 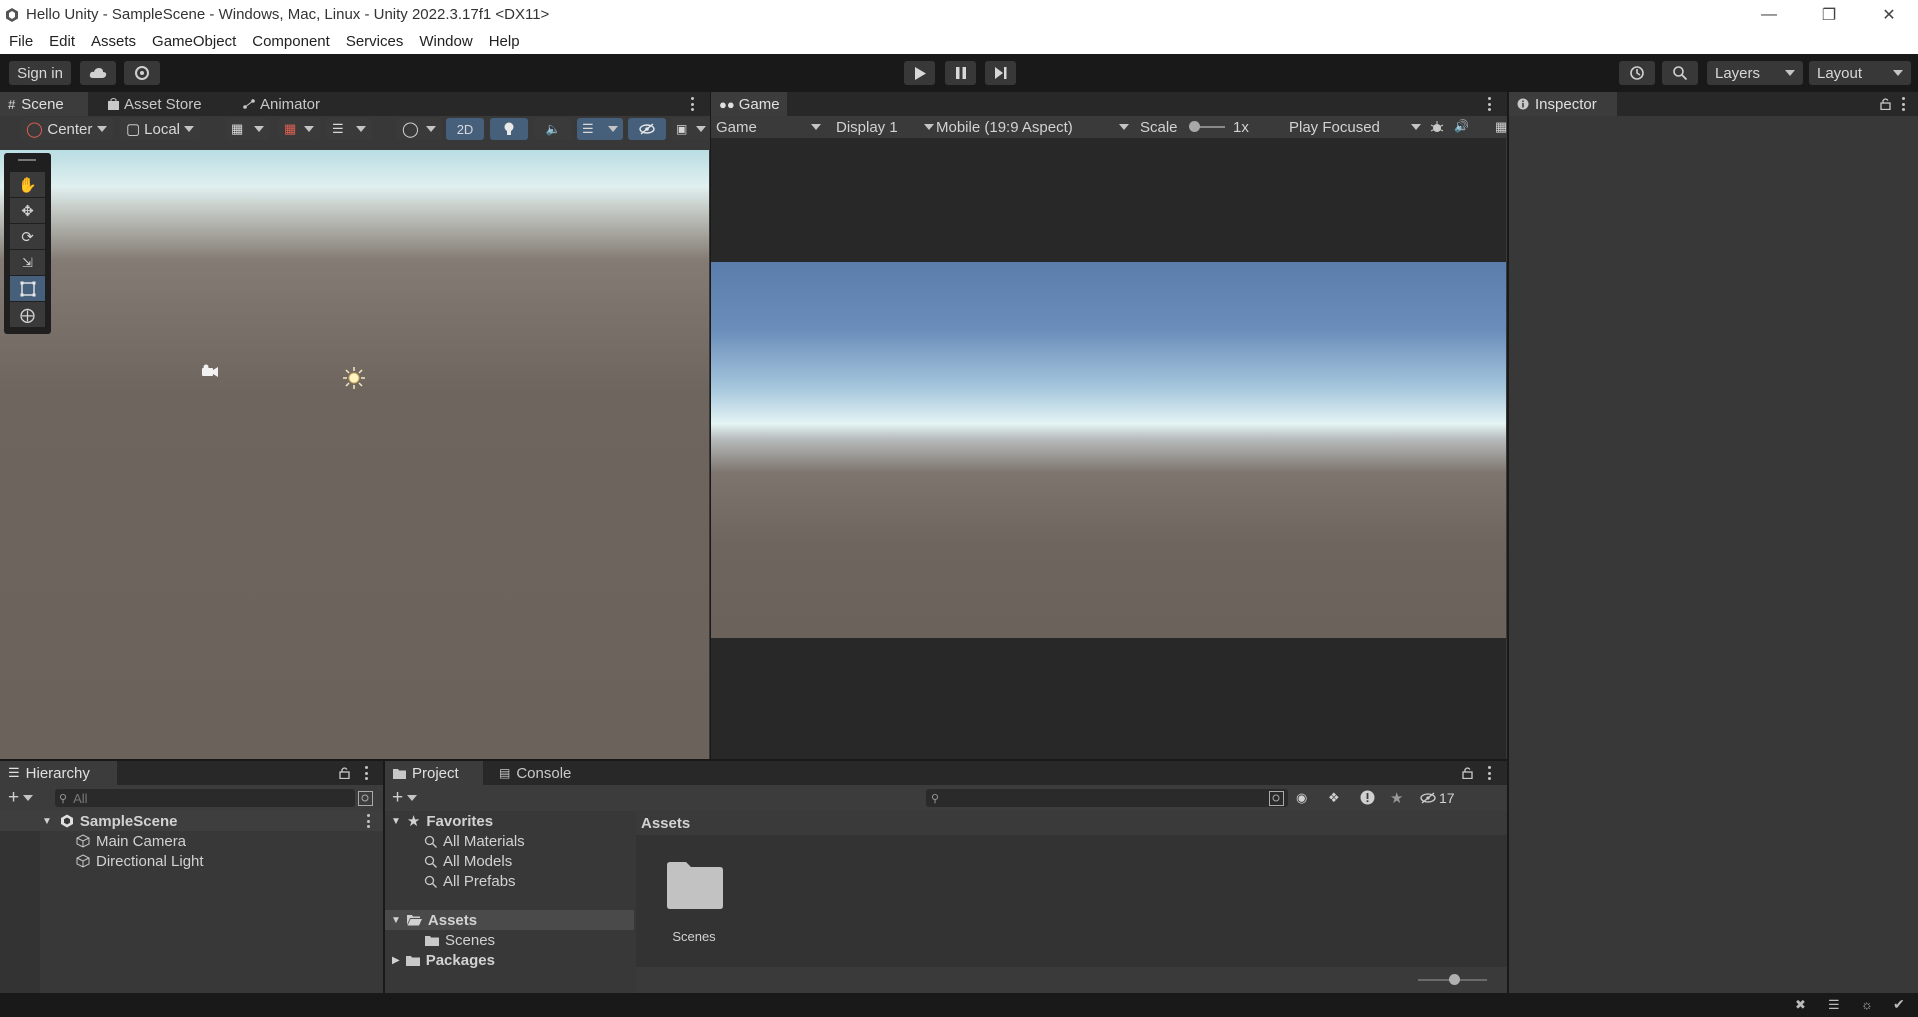 What do you see at coordinates (1889, 14) in the screenshot?
I see `close-button: ✕` at bounding box center [1889, 14].